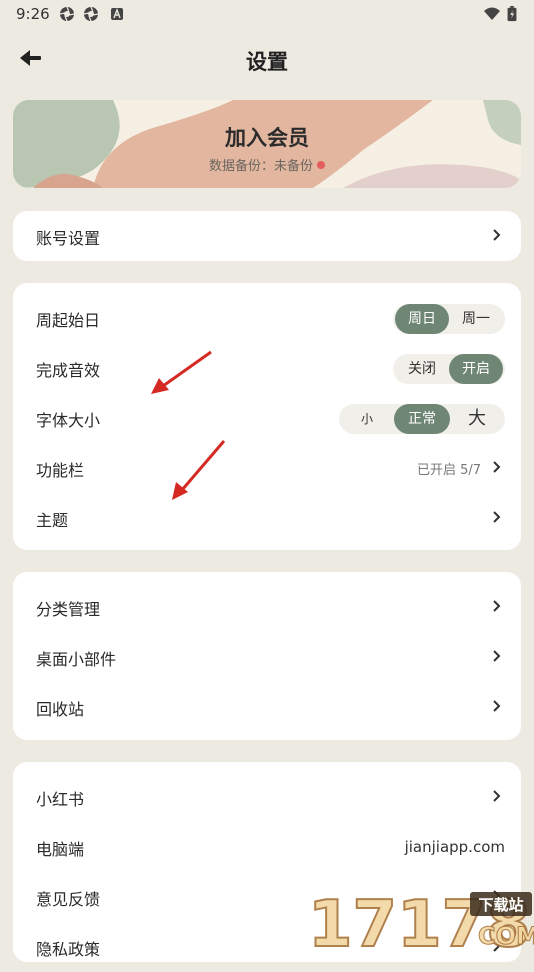  I want to click on backup-status: 数据备份：未备份, so click(267, 164).